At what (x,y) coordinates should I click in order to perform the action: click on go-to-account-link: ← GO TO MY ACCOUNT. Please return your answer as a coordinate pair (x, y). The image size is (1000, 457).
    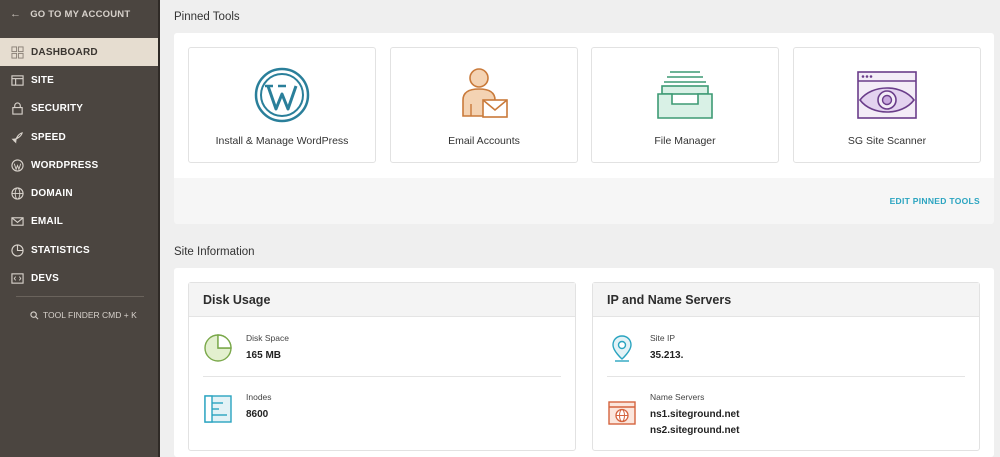
    Looking at the image, I should click on (79, 14).